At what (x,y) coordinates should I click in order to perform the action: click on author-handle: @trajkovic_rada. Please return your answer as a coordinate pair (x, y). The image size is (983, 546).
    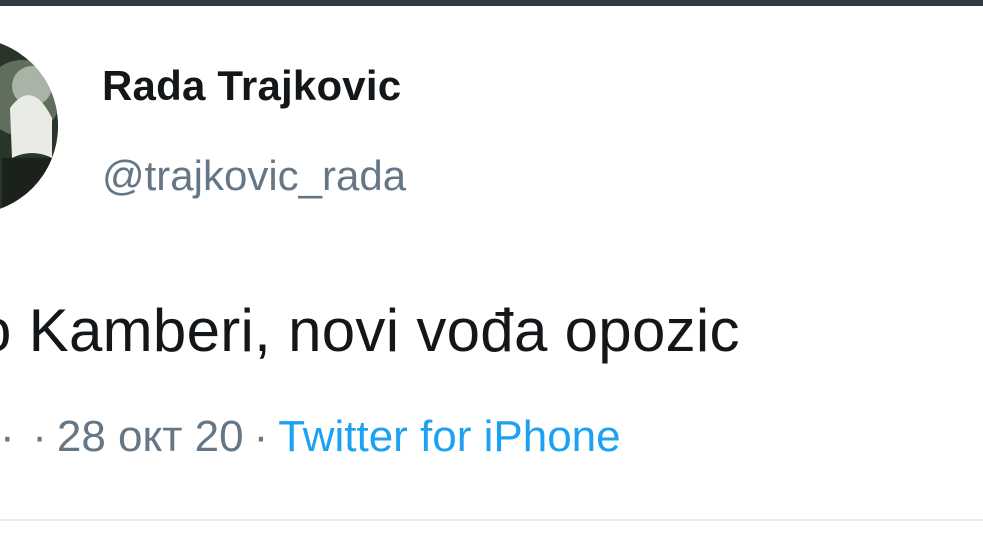
    Looking at the image, I should click on (254, 176).